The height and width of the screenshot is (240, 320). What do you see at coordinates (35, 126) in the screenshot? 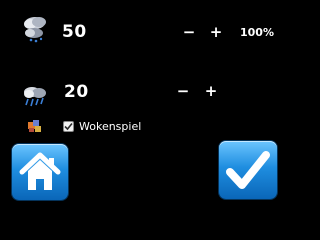
I see `cloud-game-icon` at bounding box center [35, 126].